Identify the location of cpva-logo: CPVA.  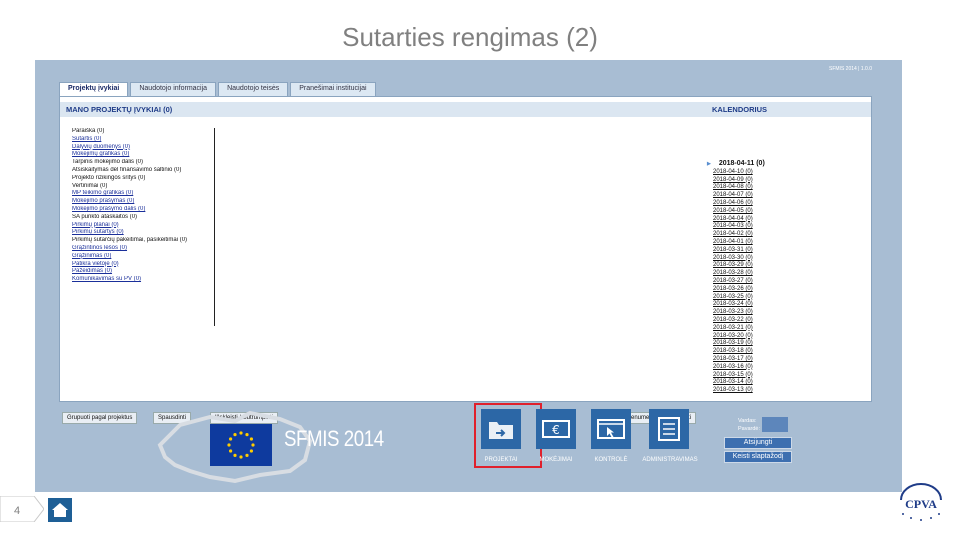
(921, 502).